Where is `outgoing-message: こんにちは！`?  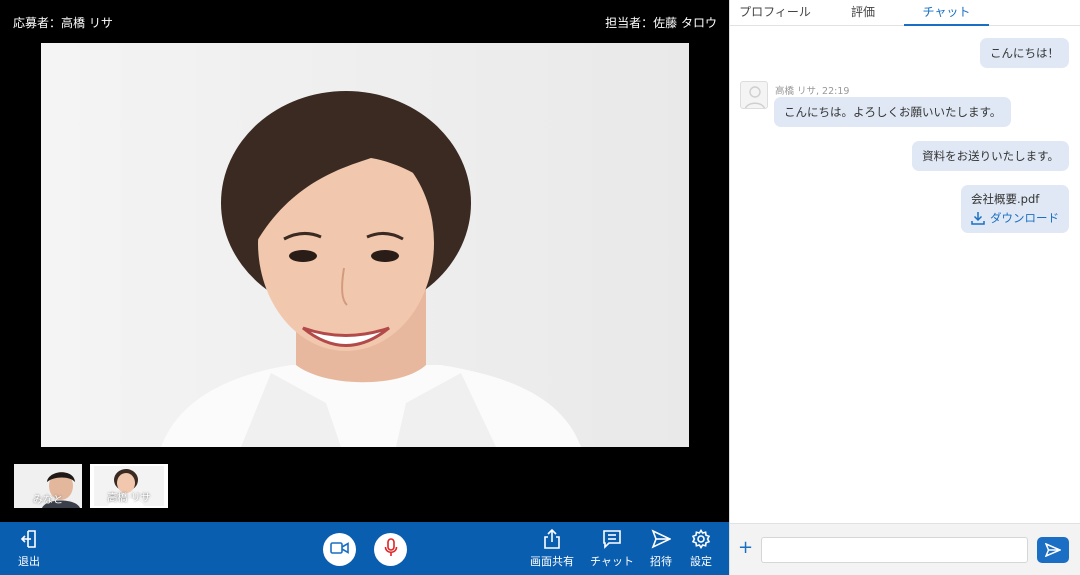
outgoing-message: こんにちは！ is located at coordinates (1024, 53).